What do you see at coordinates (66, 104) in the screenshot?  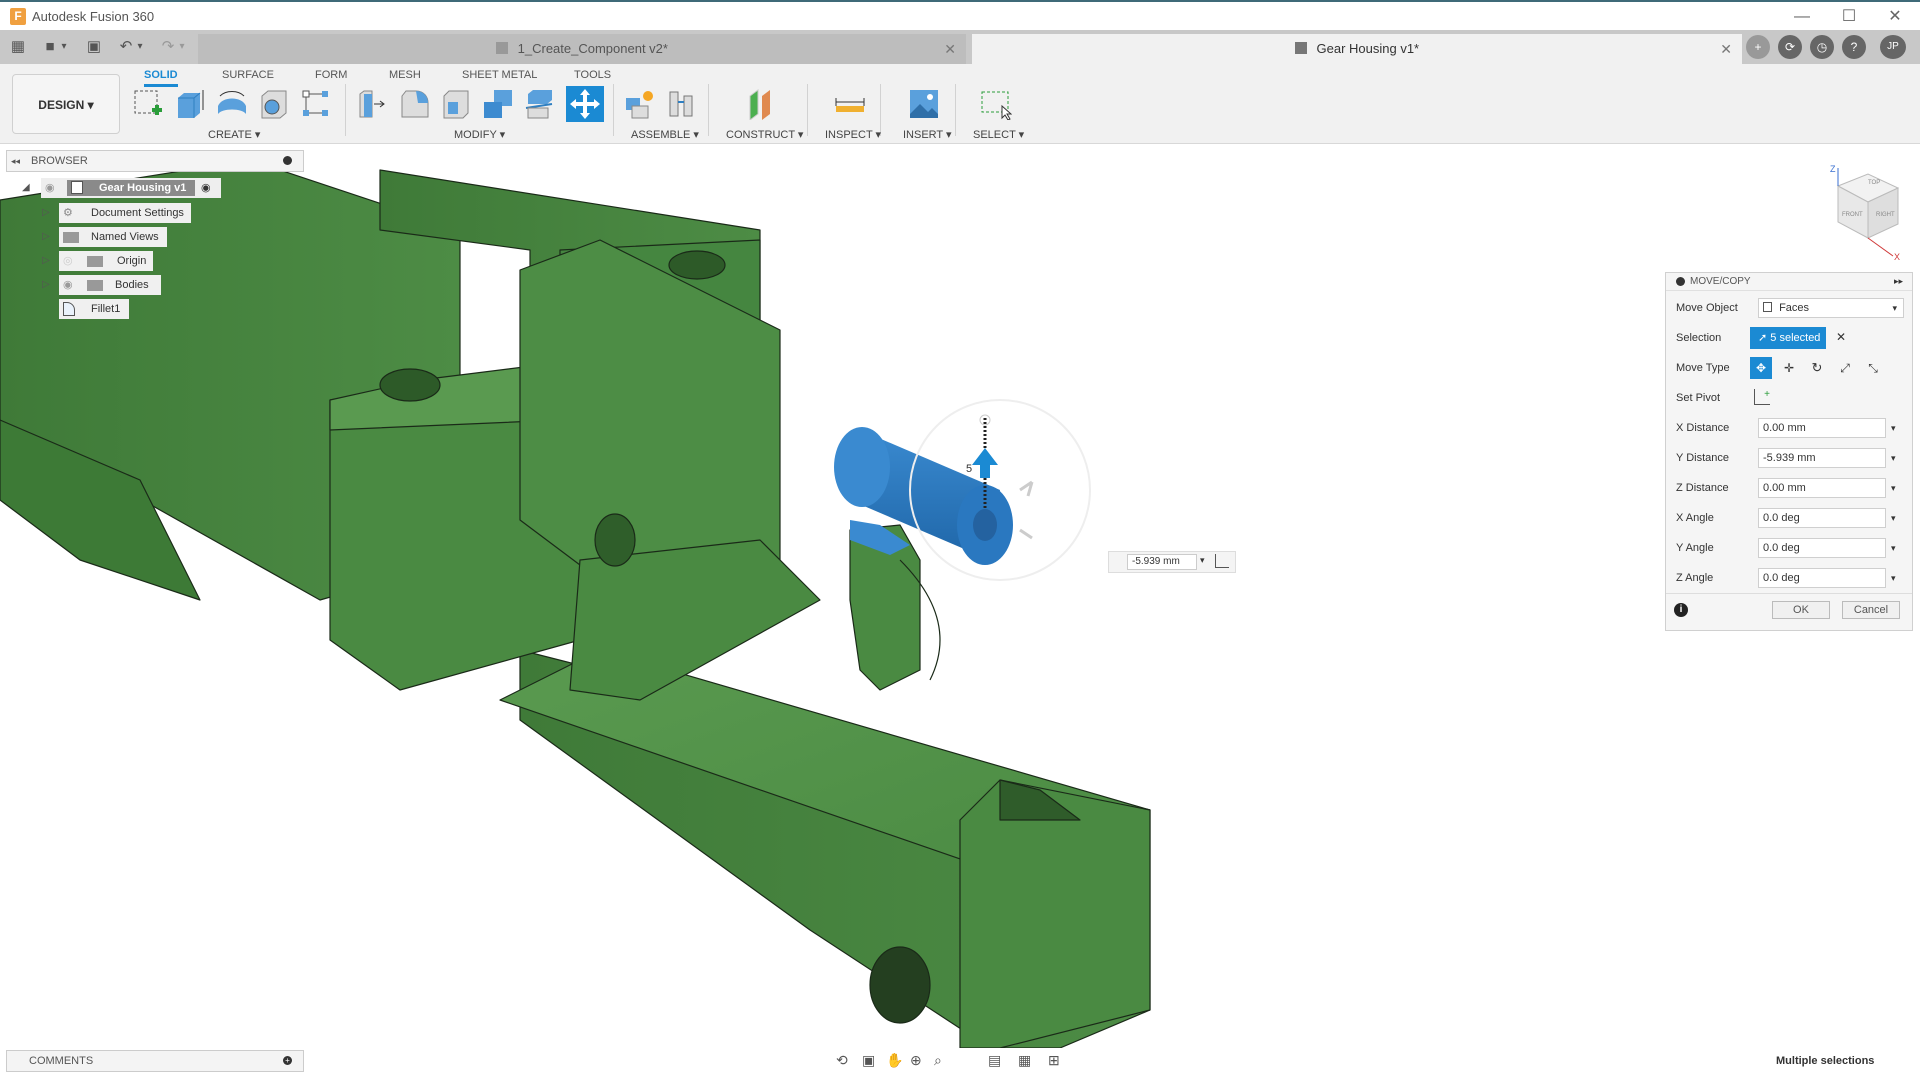 I see `workspace-switcher: DESIGN ▾` at bounding box center [66, 104].